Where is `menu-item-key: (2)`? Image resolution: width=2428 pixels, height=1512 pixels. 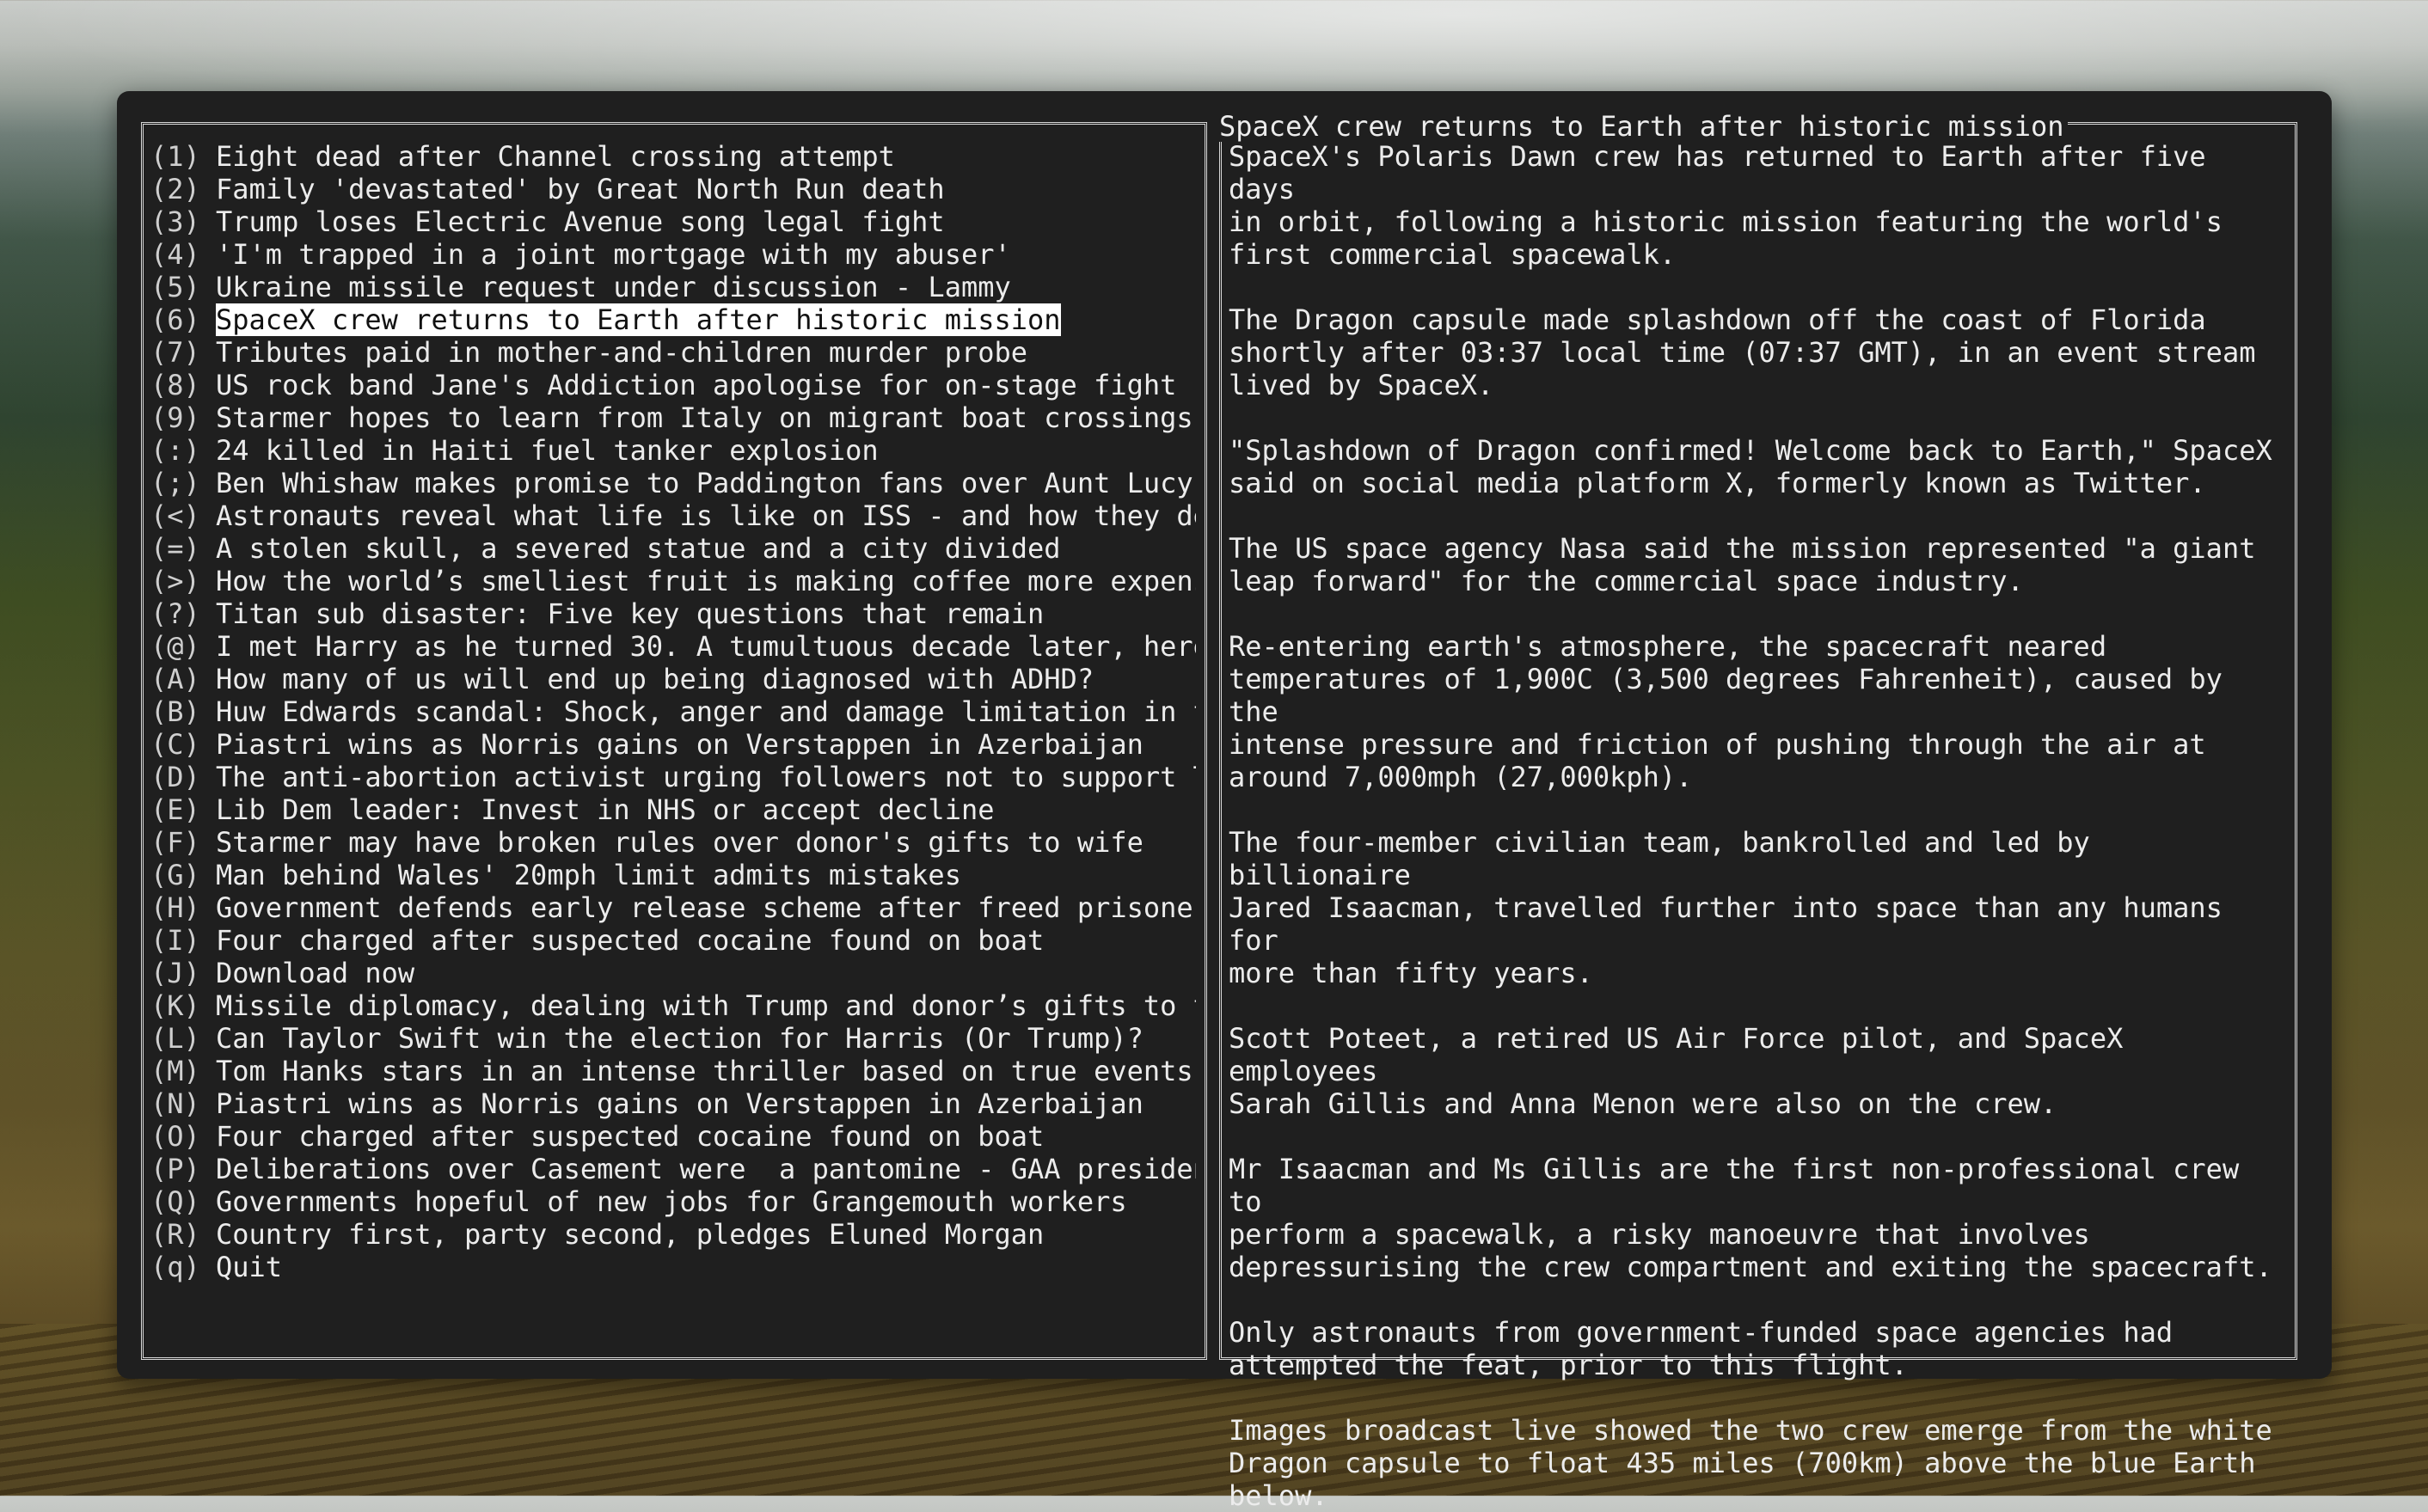
menu-item-key: (2) is located at coordinates (175, 189).